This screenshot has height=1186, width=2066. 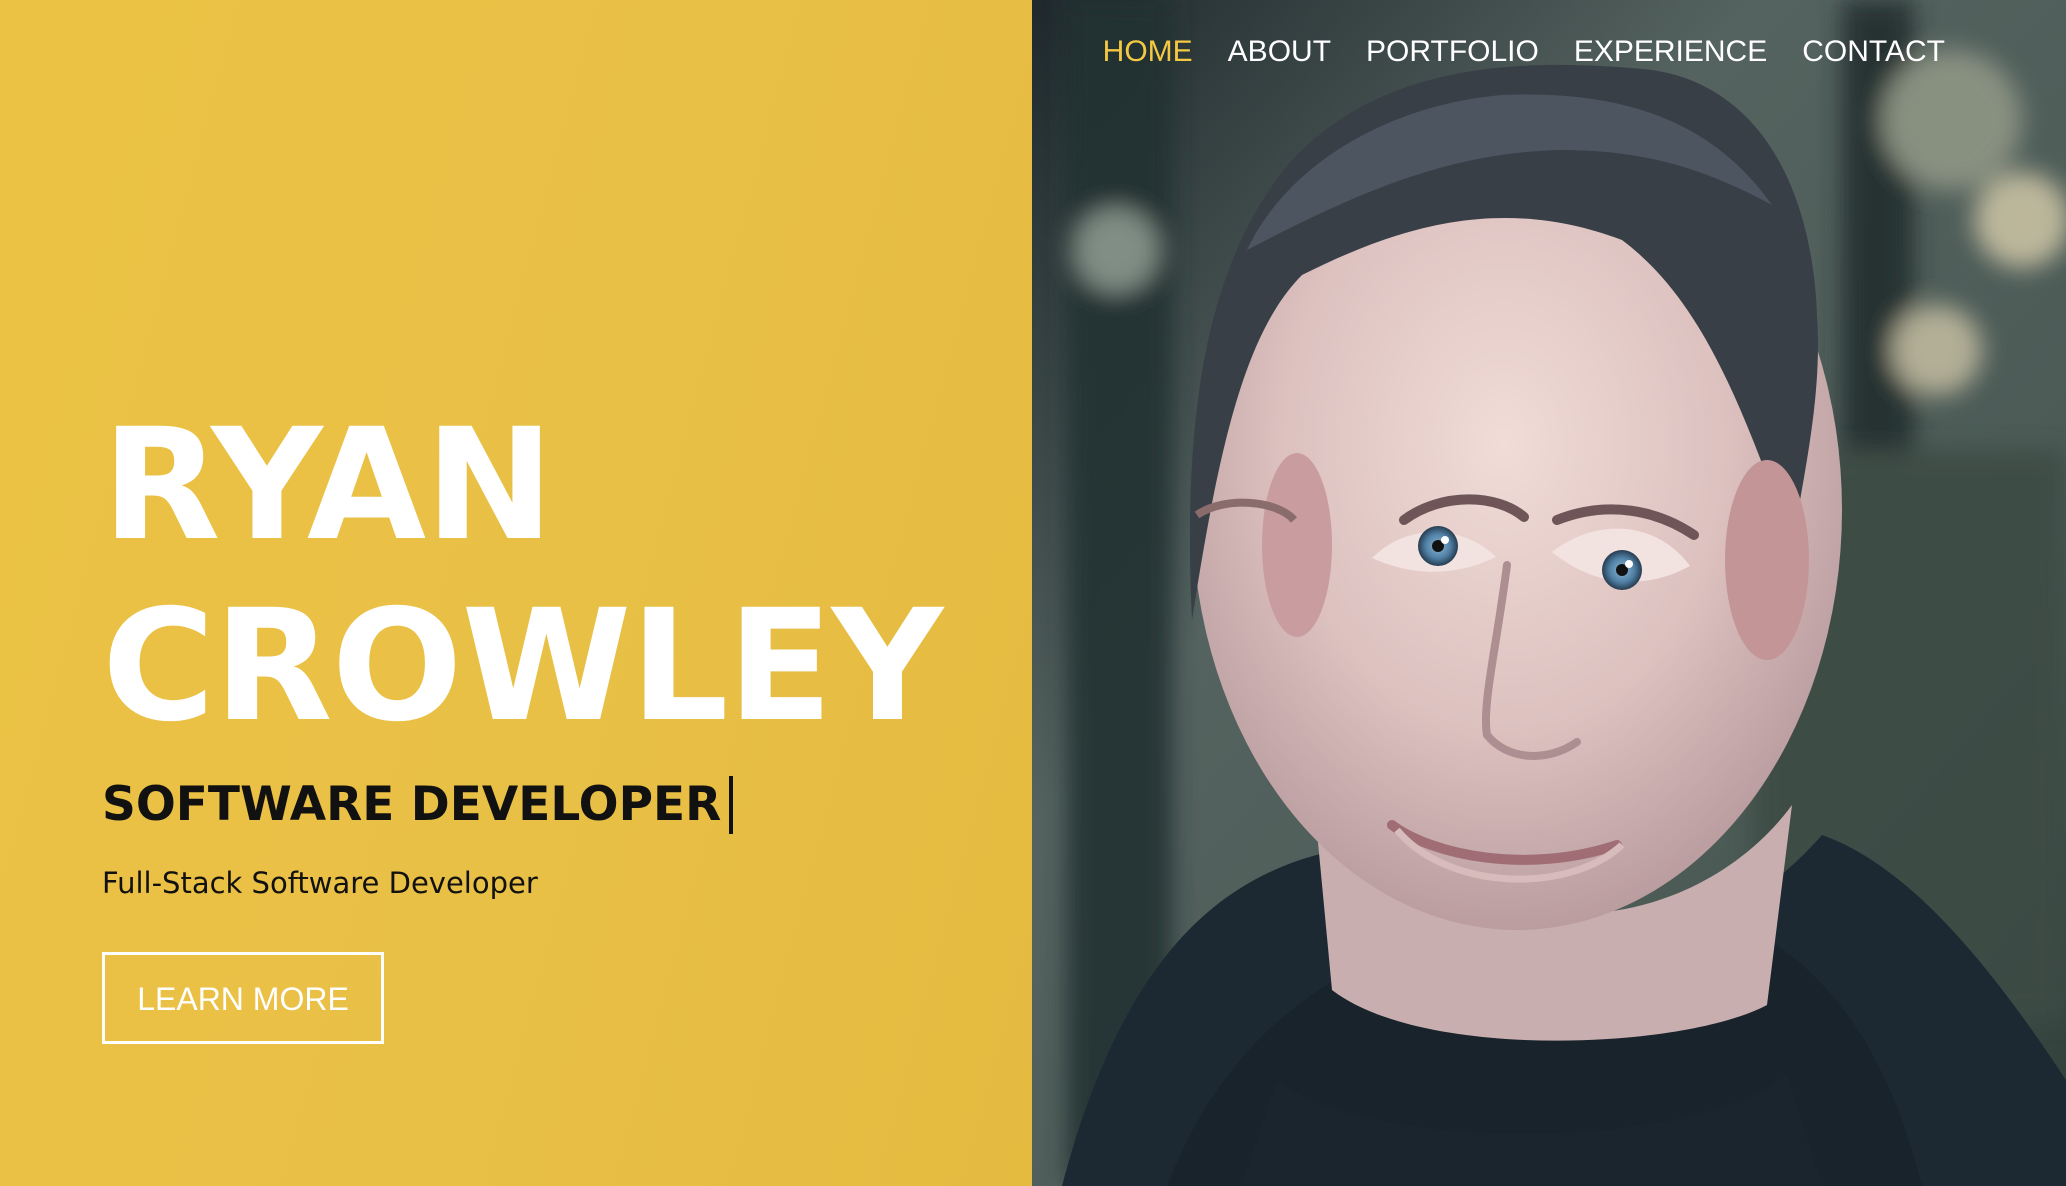 What do you see at coordinates (243, 998) in the screenshot?
I see `learn-more-button: LEARN MORE` at bounding box center [243, 998].